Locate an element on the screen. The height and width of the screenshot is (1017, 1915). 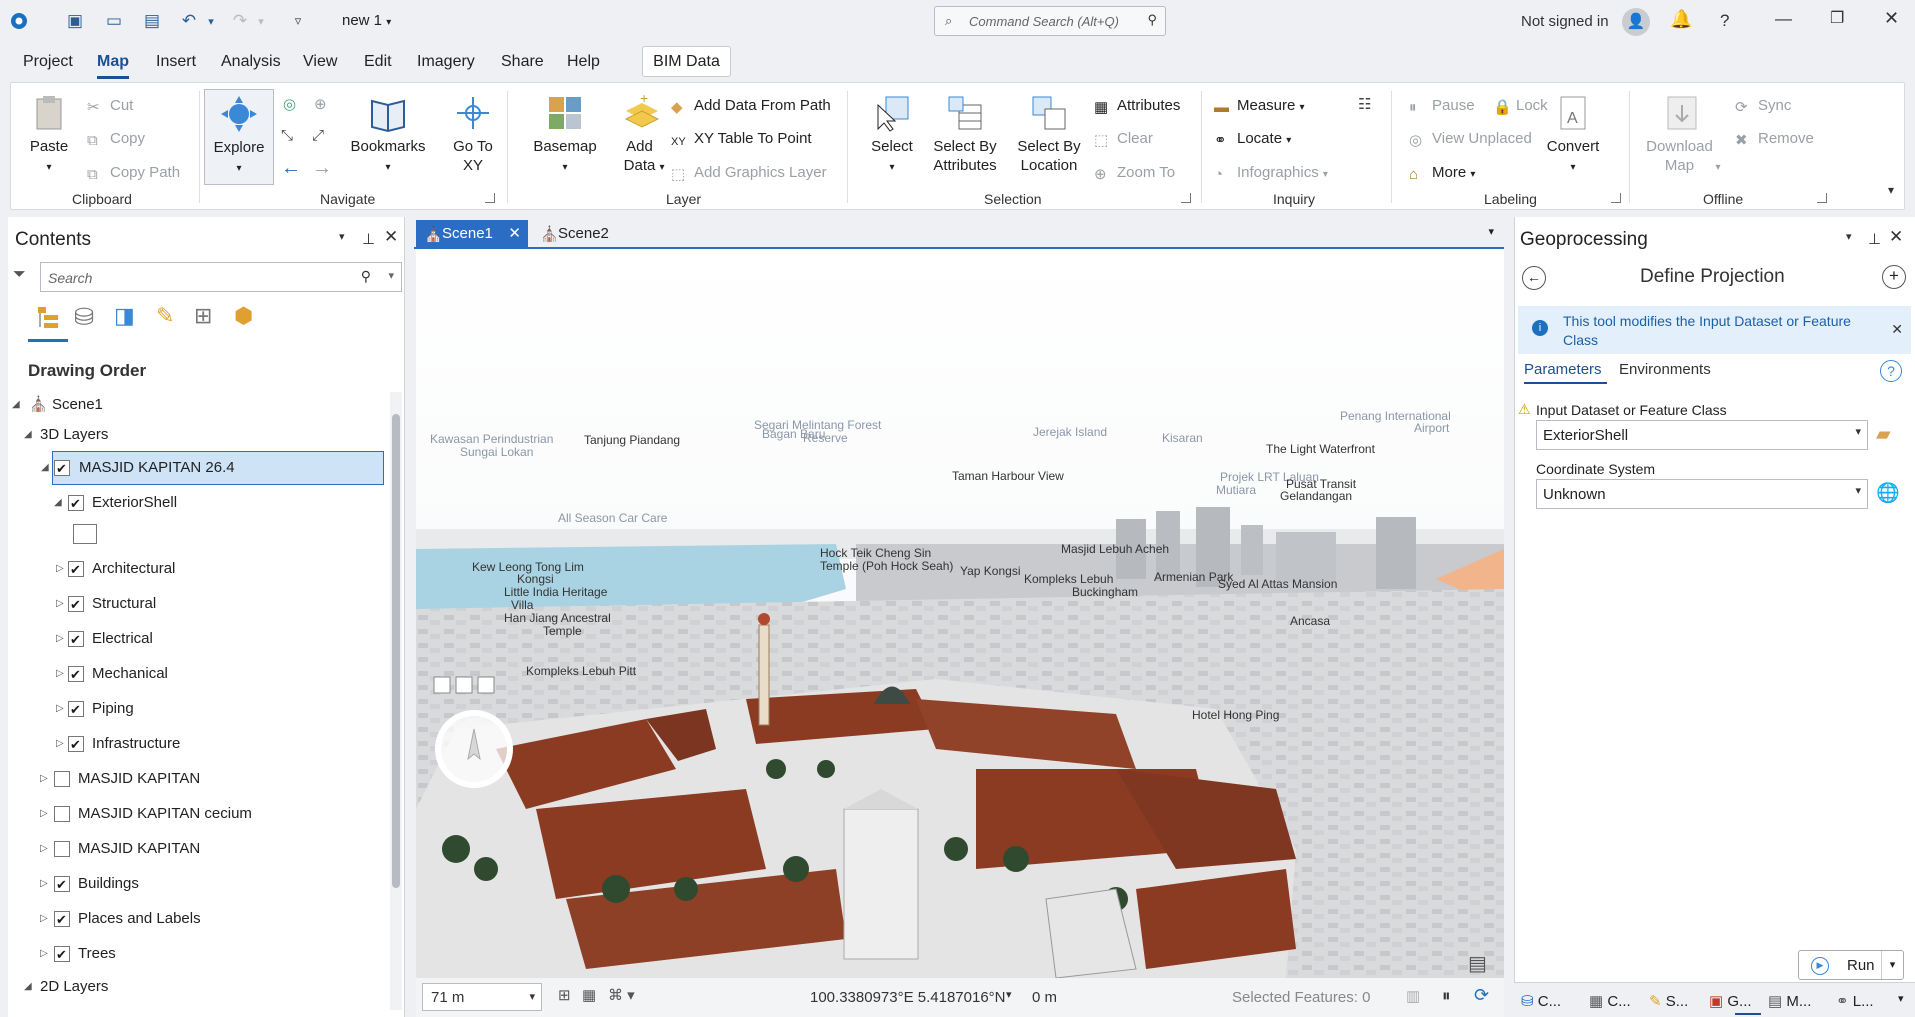
notifications-icon: 🔔 is located at coordinates (1681, 19).